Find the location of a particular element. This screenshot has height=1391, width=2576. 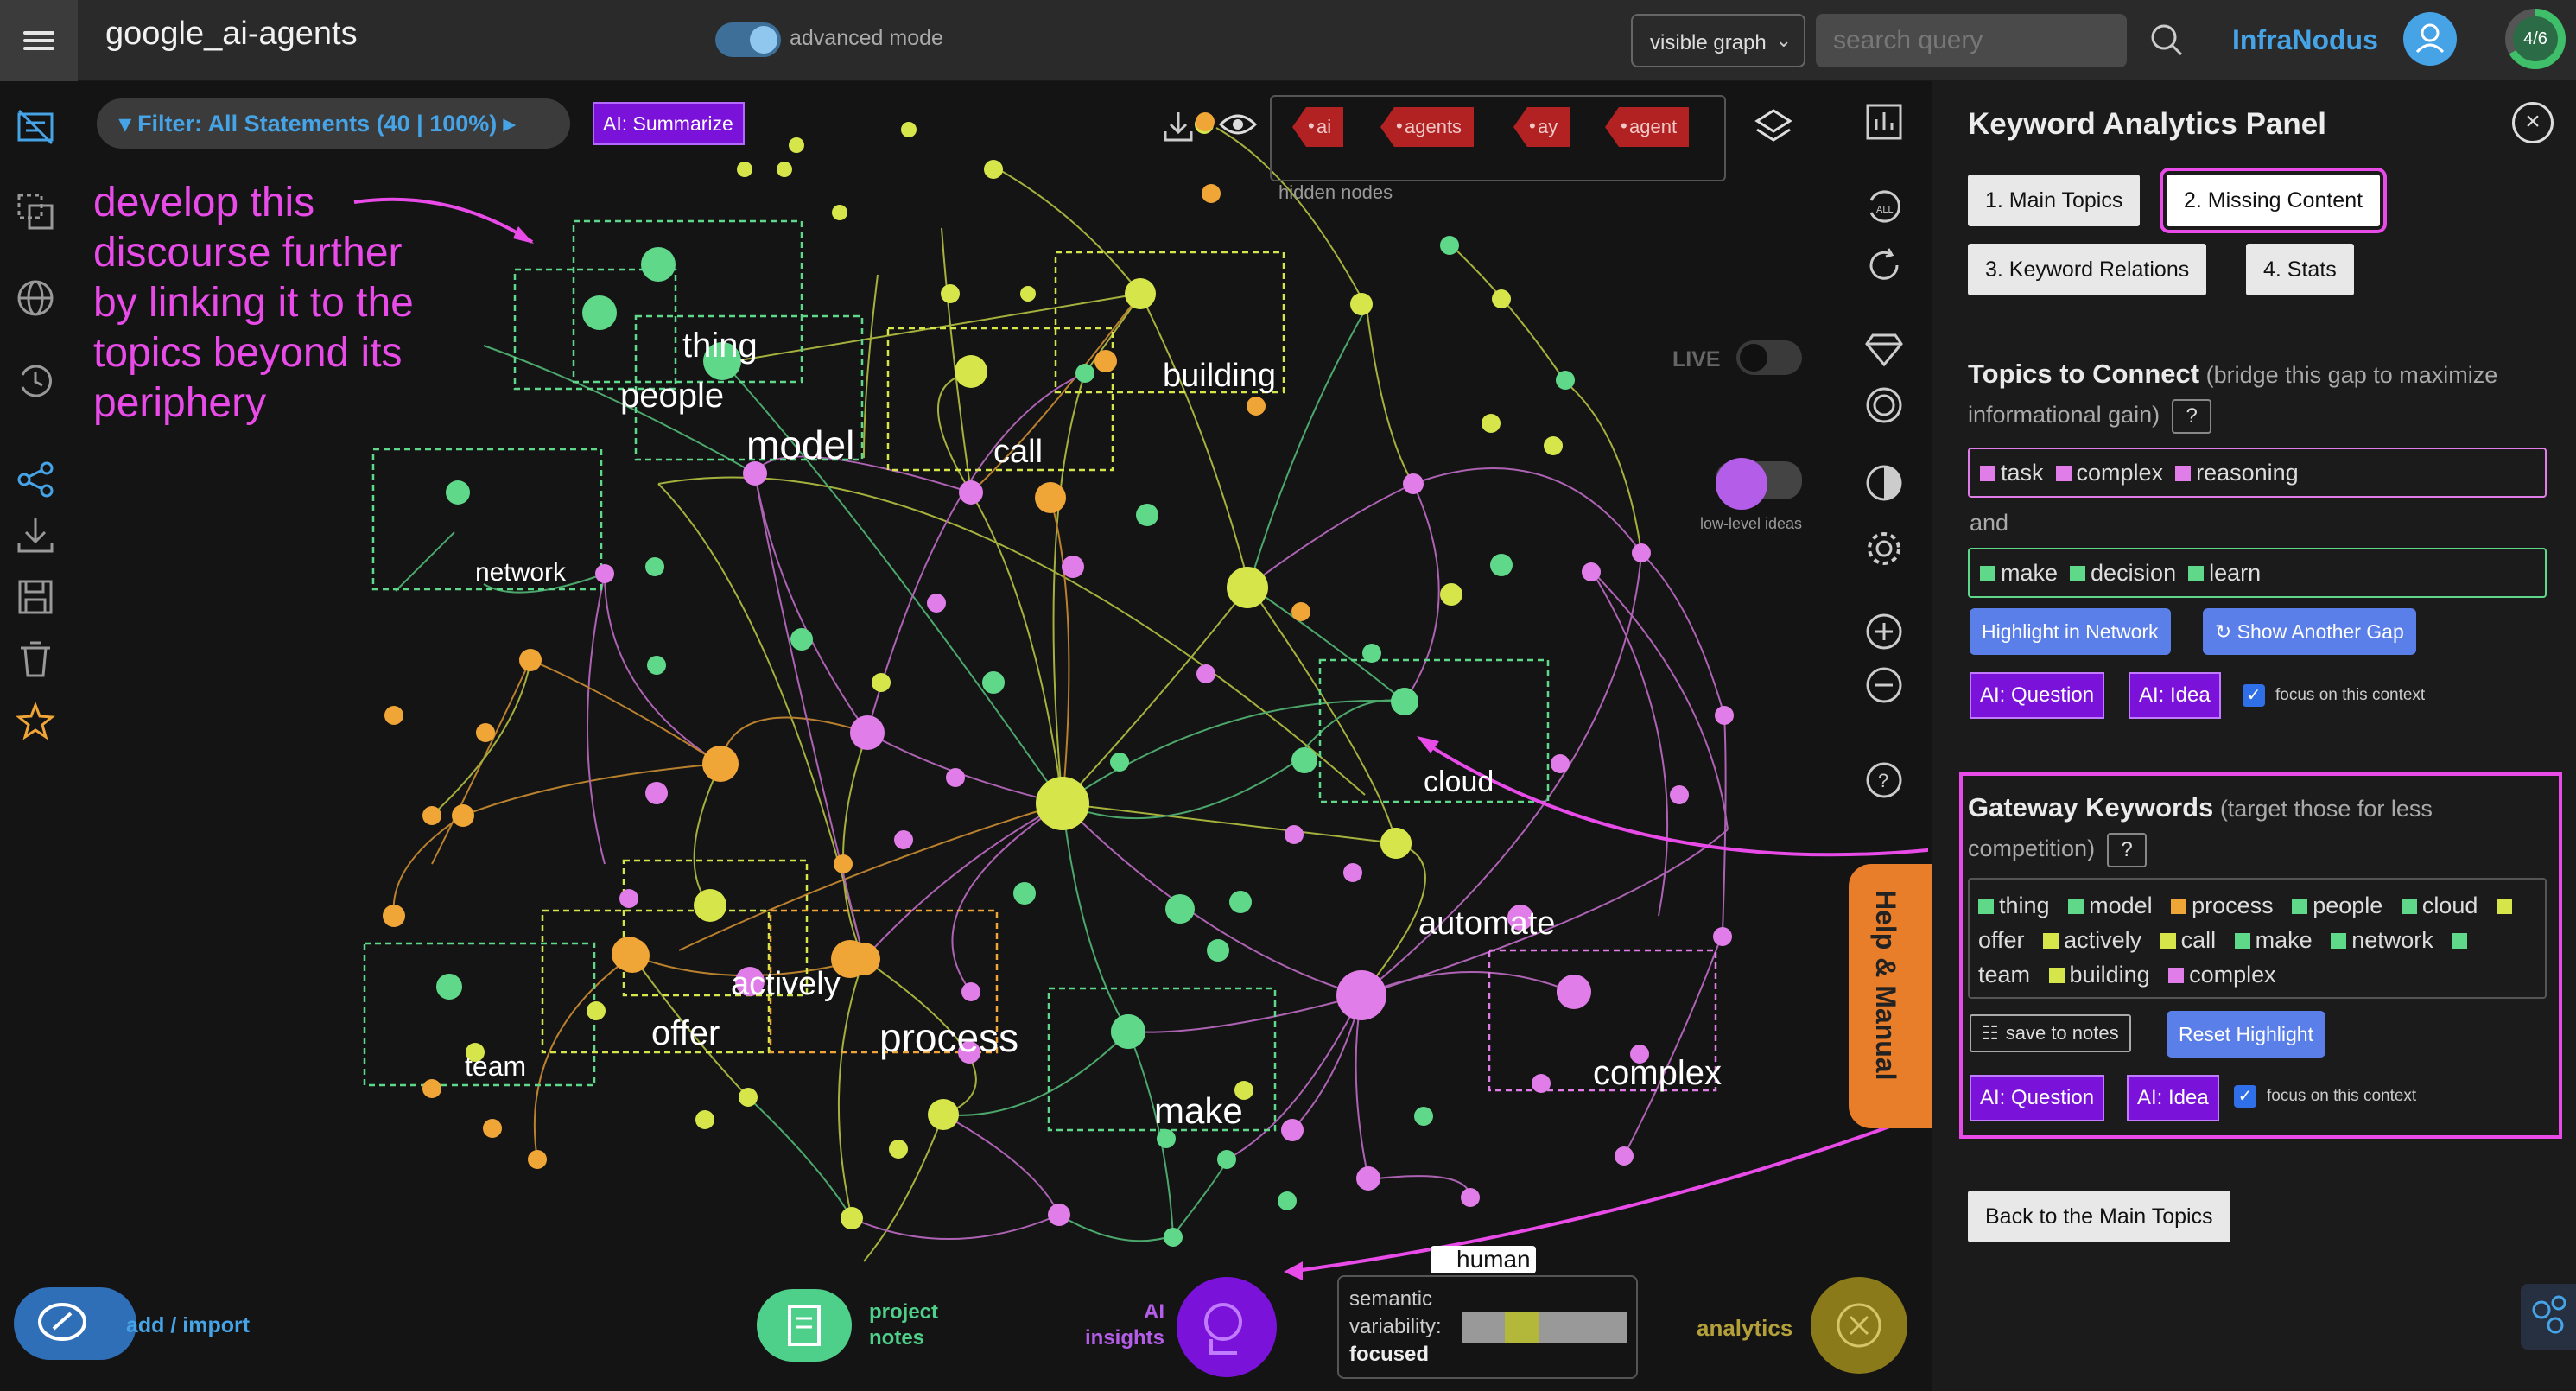

contrast-icon is located at coordinates (1884, 483).